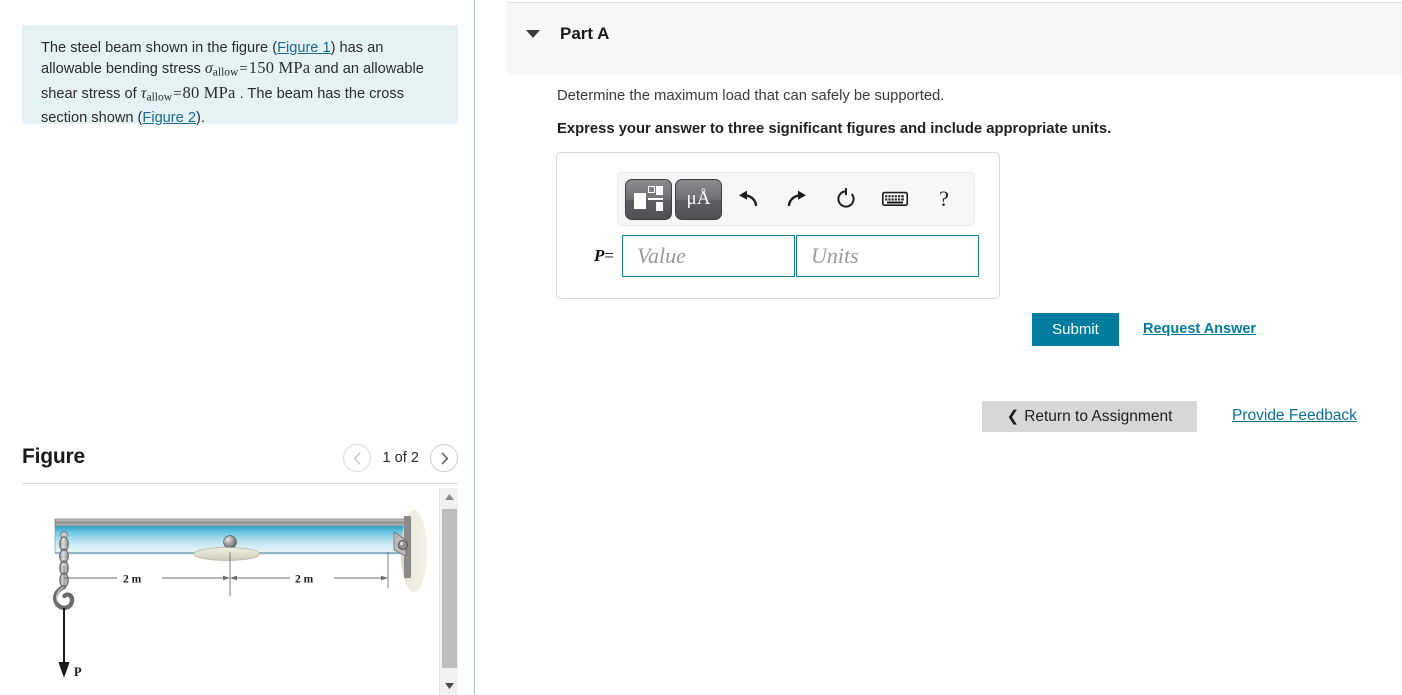 The image size is (1402, 695). I want to click on sigma-subscript: allow, so click(225, 72).